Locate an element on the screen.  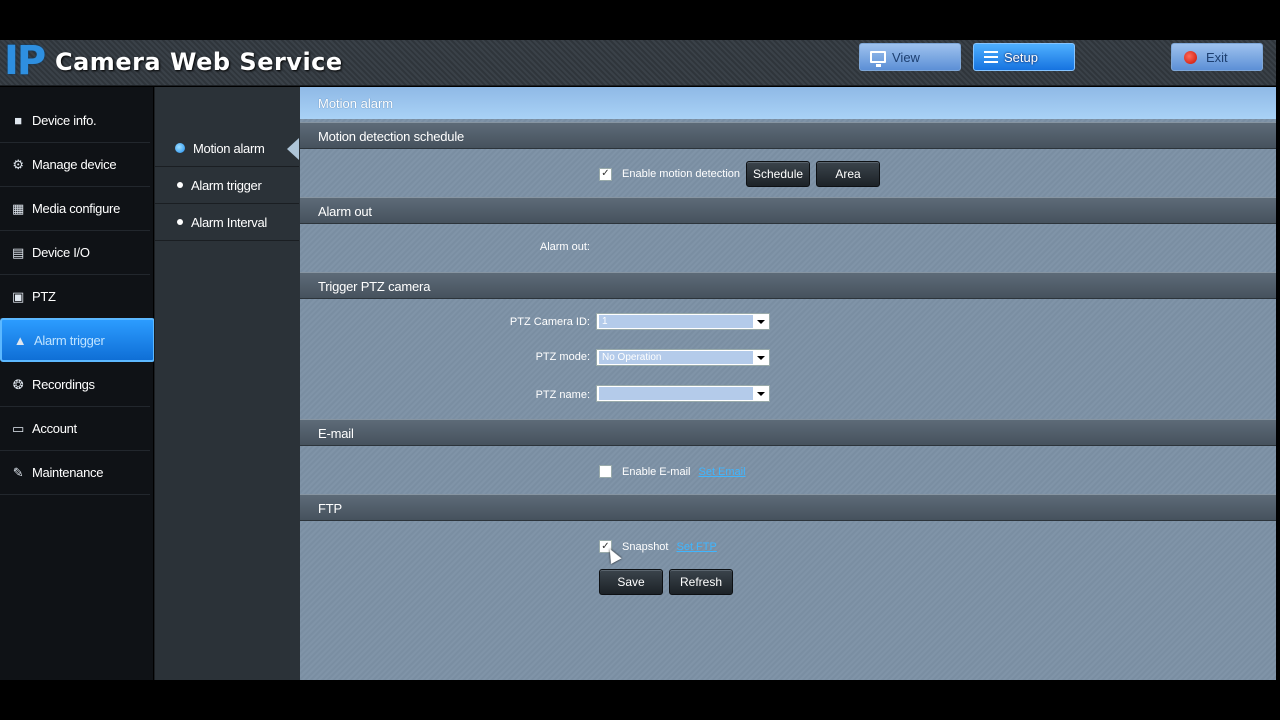
nav-item-device-info: ■ Device info. is located at coordinates (75, 121).